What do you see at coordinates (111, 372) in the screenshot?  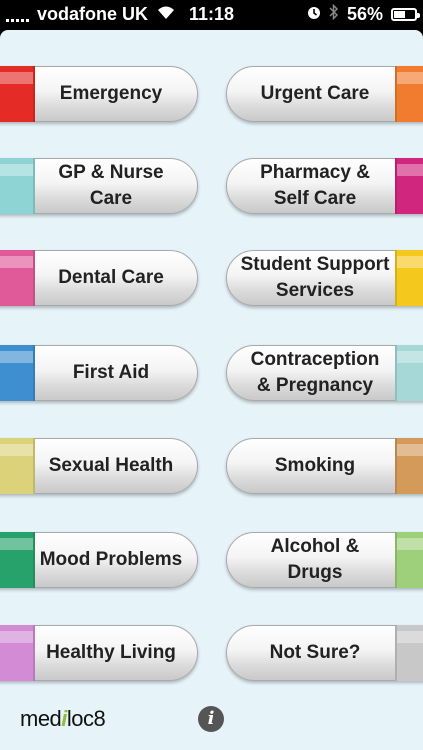 I see `menu-button-label: First Aid` at bounding box center [111, 372].